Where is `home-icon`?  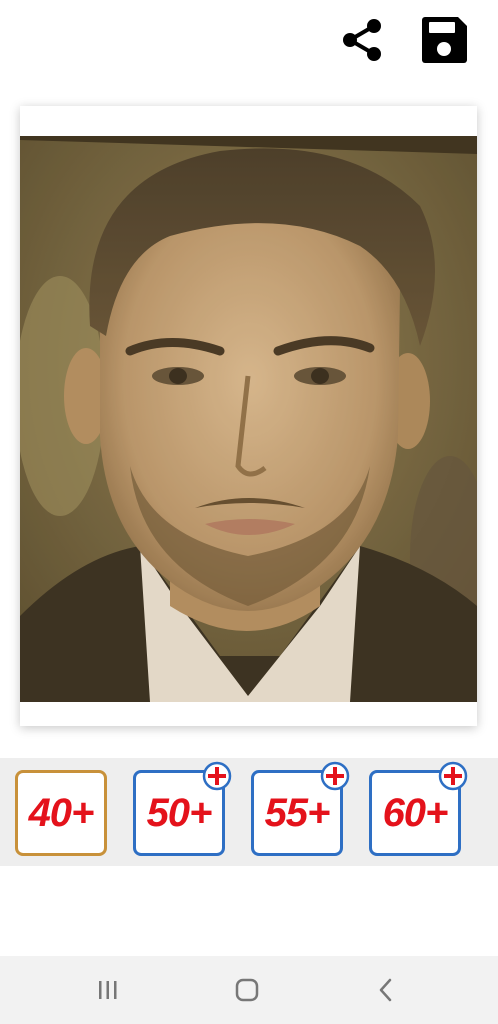 home-icon is located at coordinates (247, 990).